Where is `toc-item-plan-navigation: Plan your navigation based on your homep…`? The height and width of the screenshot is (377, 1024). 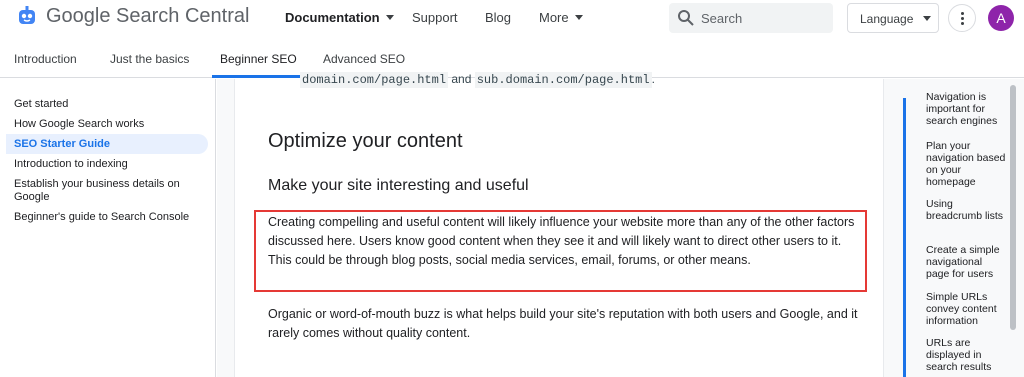
toc-item-plan-navigation: Plan your navigation based on your homep… is located at coordinates (966, 164).